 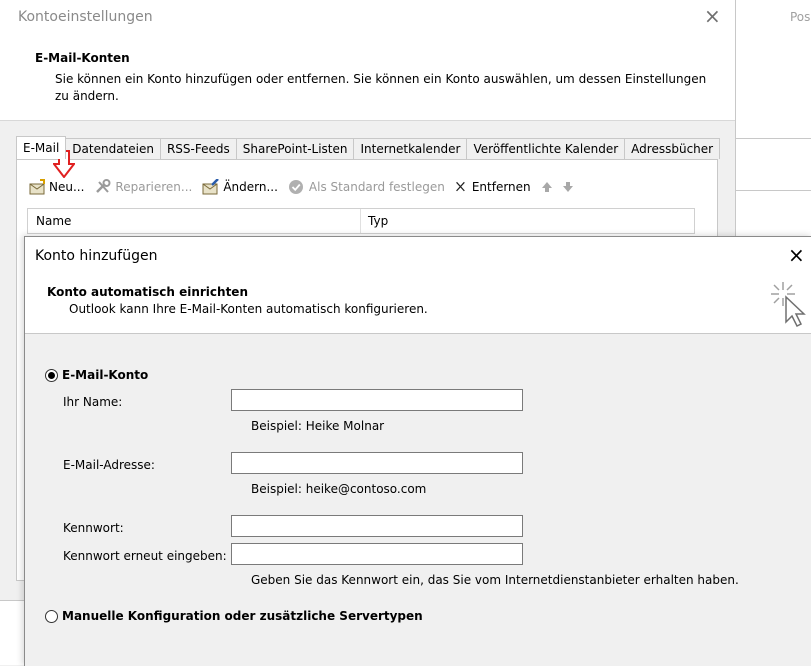 I want to click on column-separator, so click(x=360, y=221).